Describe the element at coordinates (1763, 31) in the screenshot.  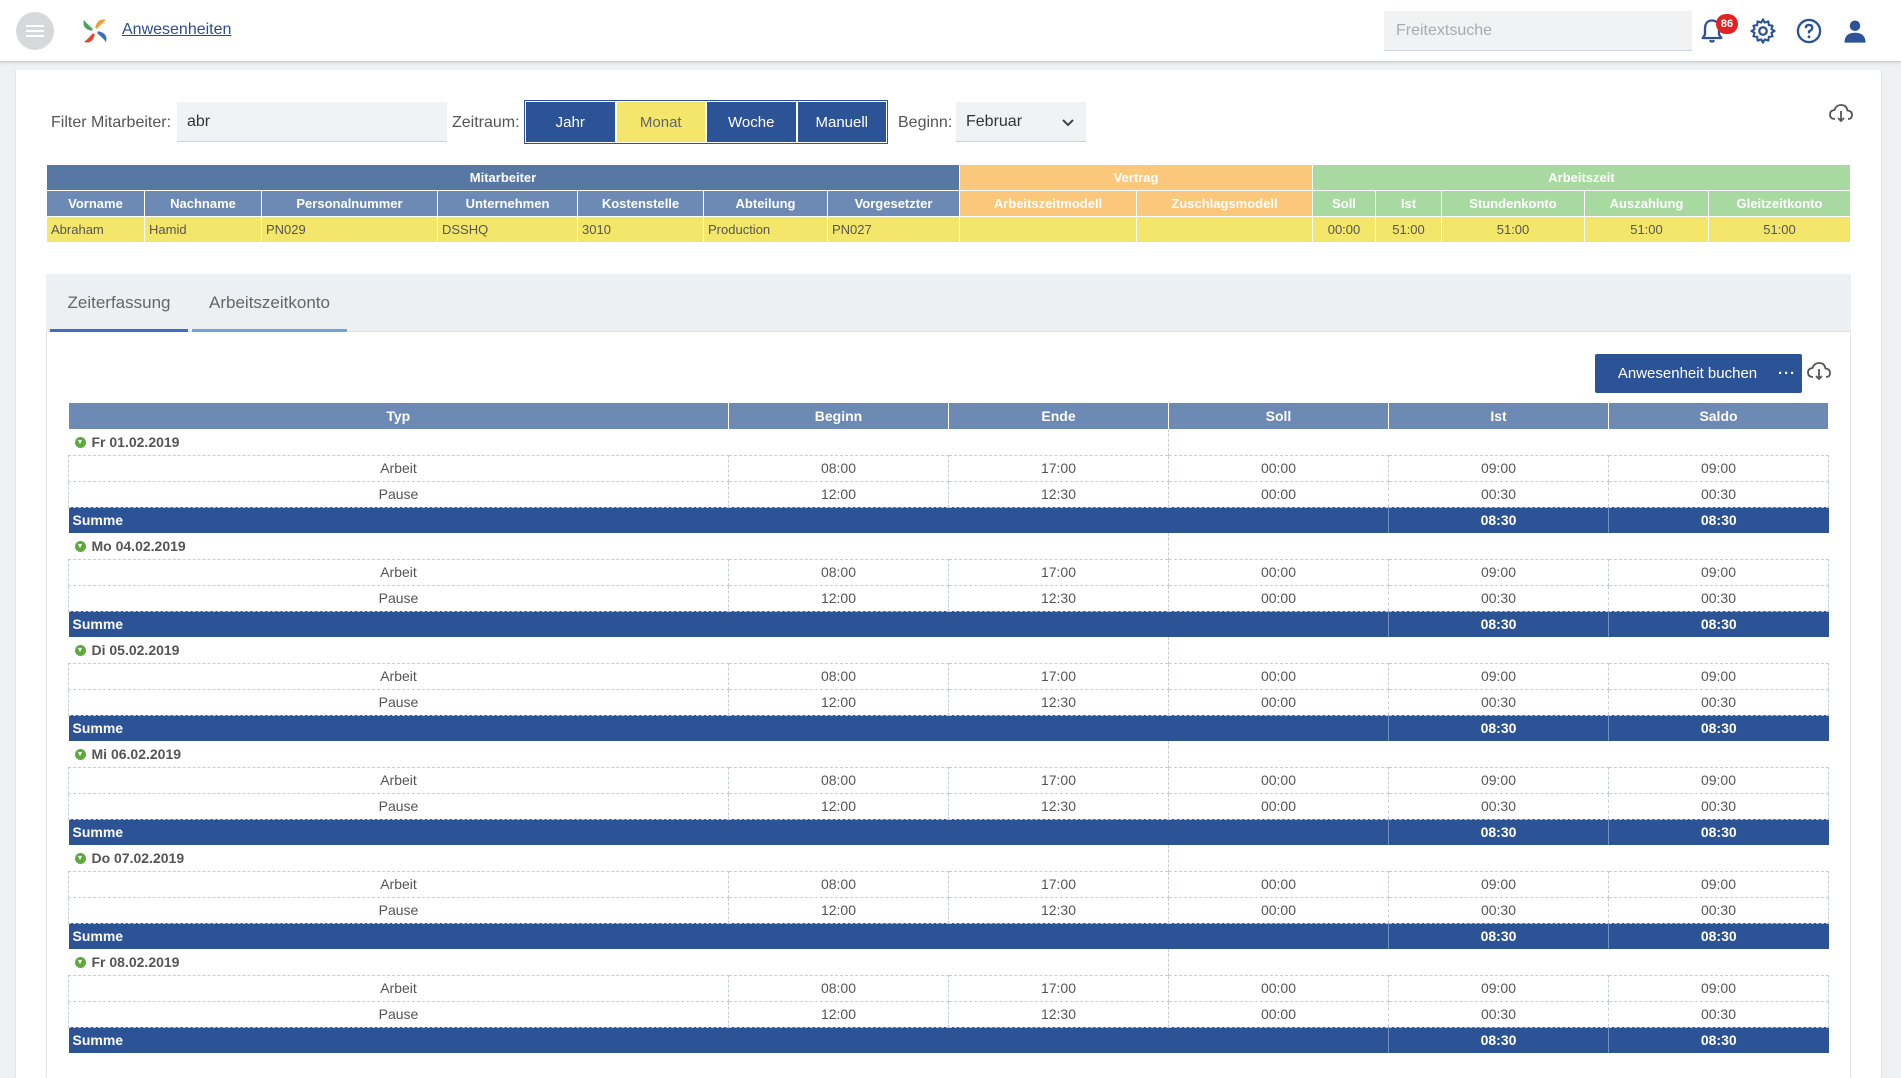
I see `gear-icon` at that location.